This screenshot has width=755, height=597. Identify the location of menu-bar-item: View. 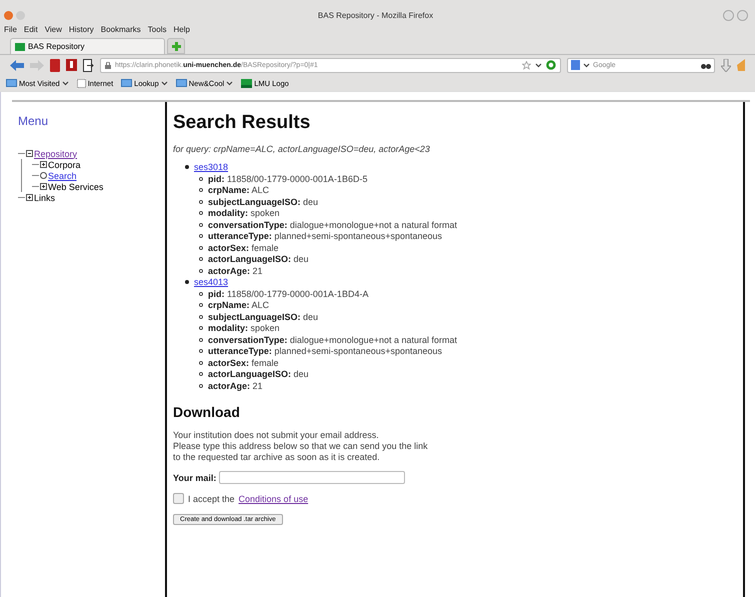
(53, 29).